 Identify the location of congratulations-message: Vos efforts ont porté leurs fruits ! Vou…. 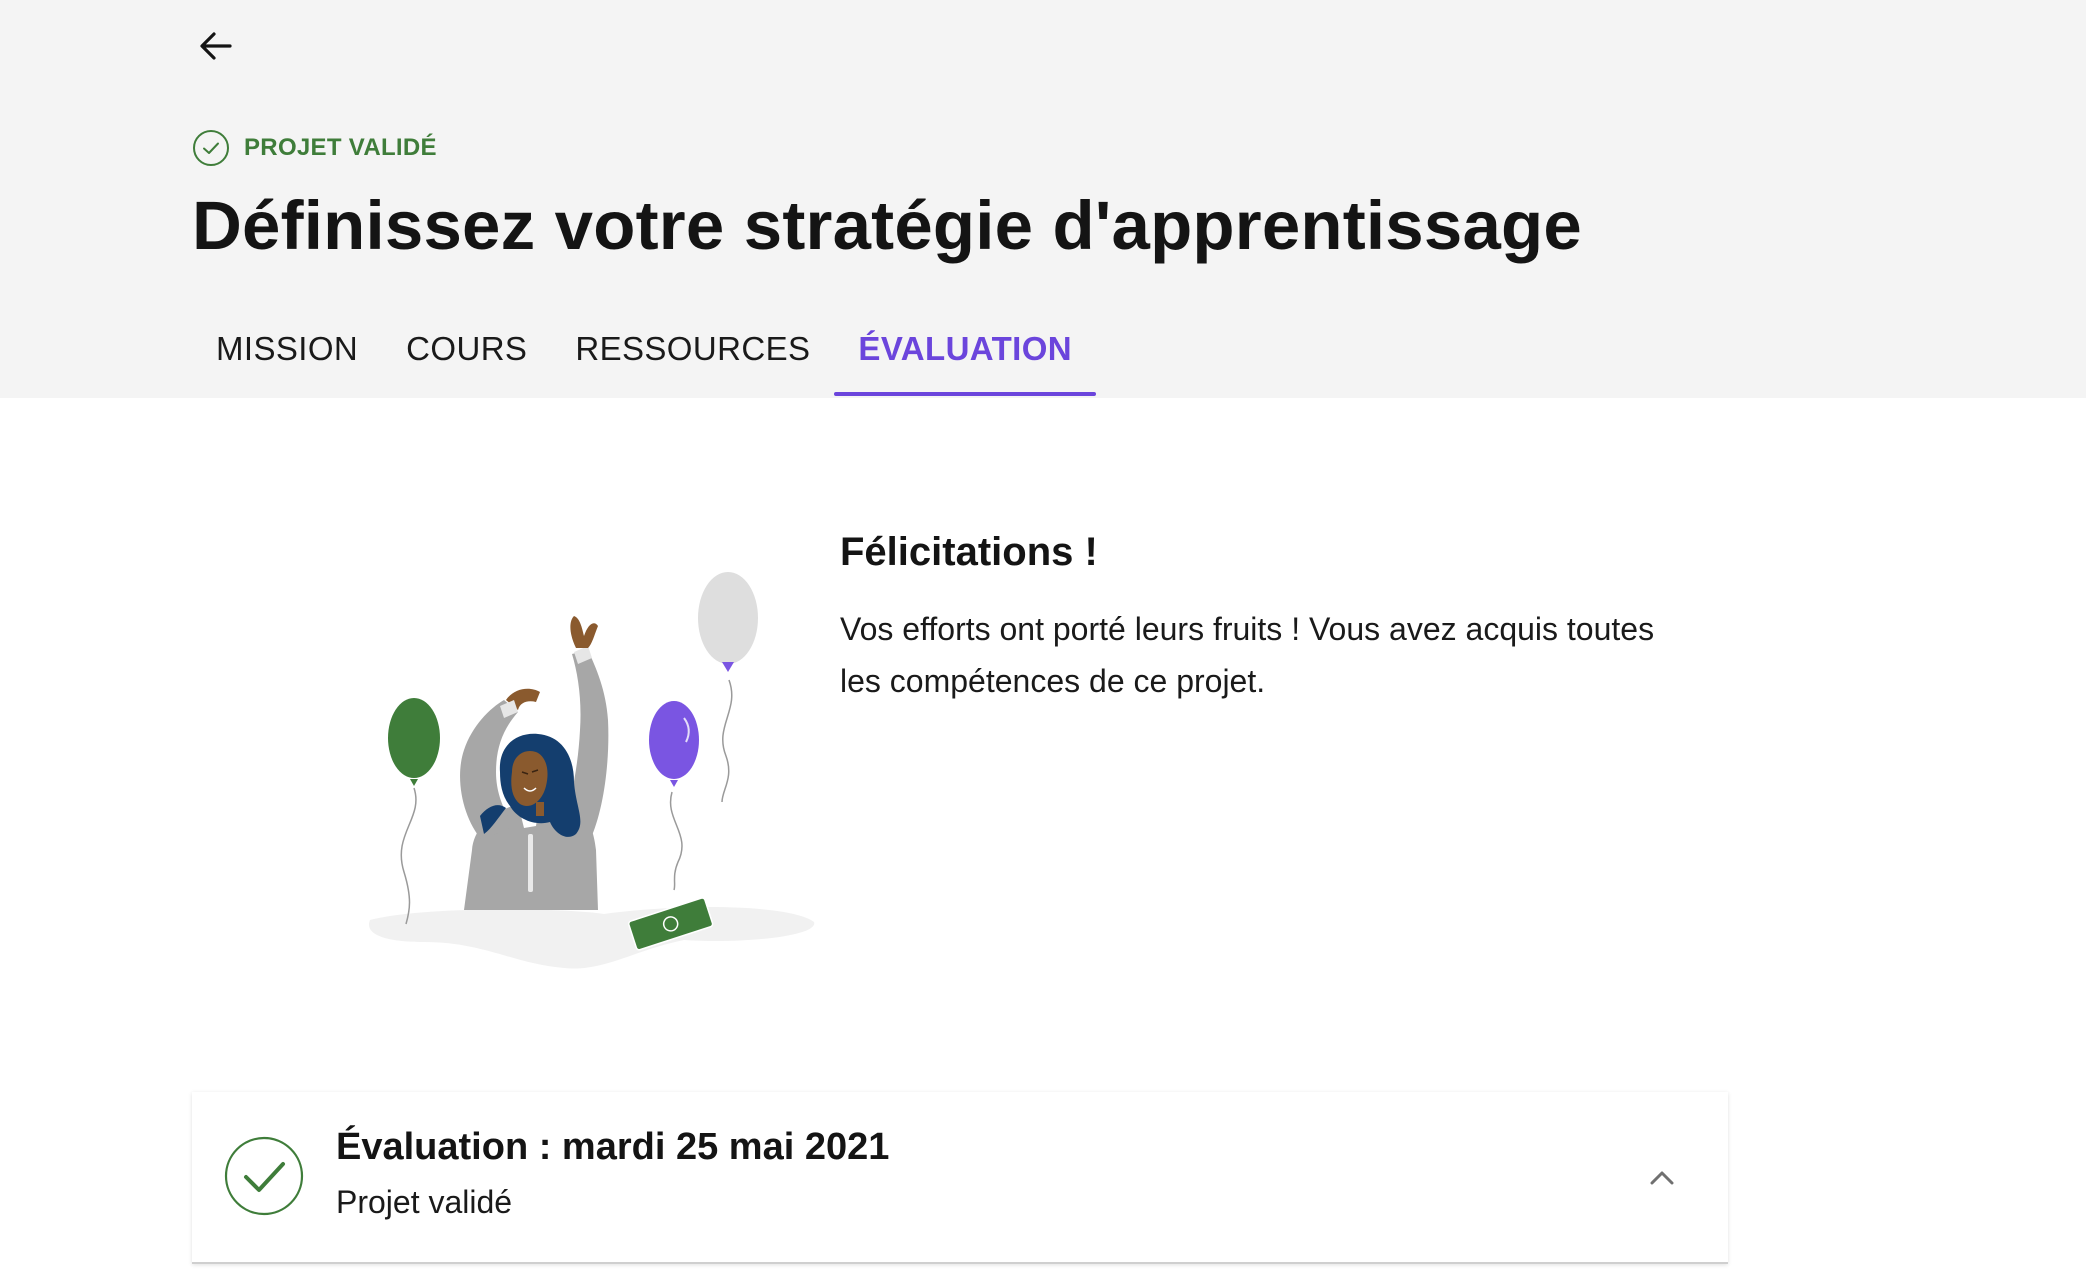
(1247, 655).